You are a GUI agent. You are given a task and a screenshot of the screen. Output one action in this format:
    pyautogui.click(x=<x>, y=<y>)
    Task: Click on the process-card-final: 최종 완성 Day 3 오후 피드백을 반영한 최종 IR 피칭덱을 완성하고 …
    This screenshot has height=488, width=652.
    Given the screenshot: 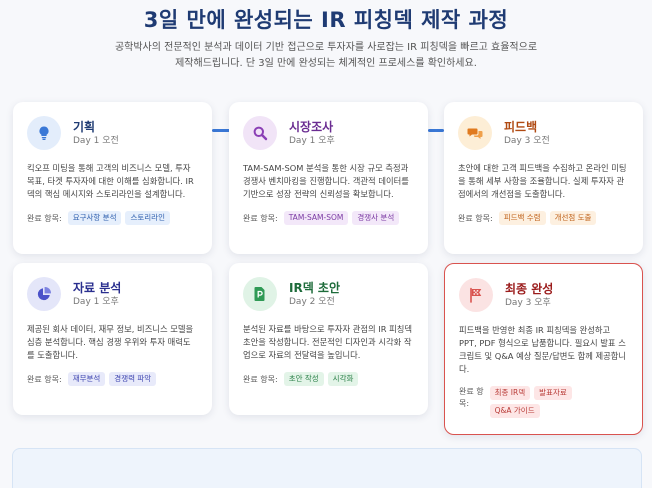 What is the action you would take?
    pyautogui.click(x=543, y=349)
    